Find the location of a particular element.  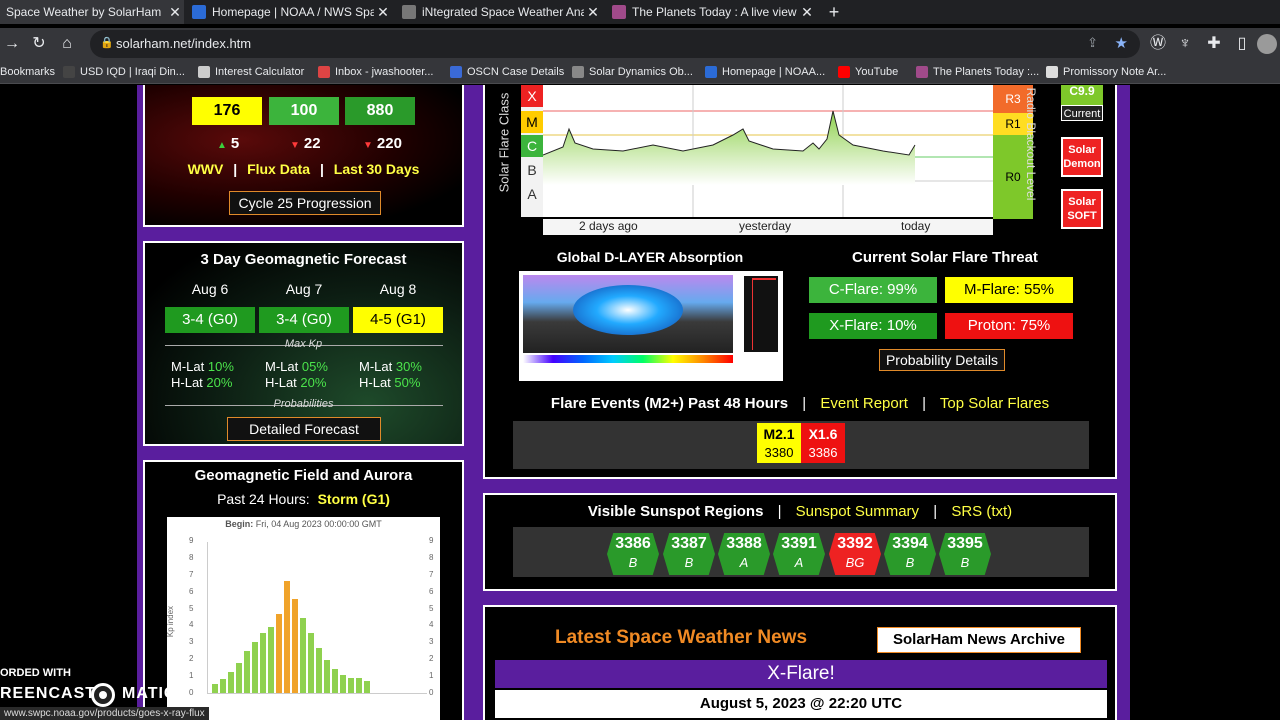

dlayer-map is located at coordinates (651, 326).